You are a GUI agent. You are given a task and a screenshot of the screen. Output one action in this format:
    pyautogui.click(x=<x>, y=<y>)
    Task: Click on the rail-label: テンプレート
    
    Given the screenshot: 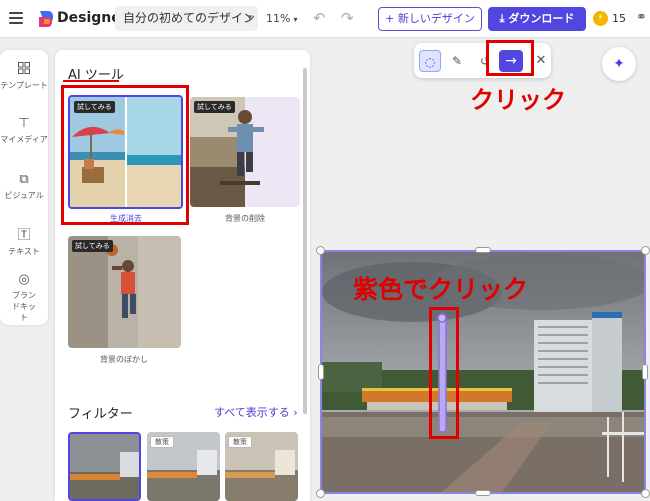 What is the action you would take?
    pyautogui.click(x=24, y=85)
    